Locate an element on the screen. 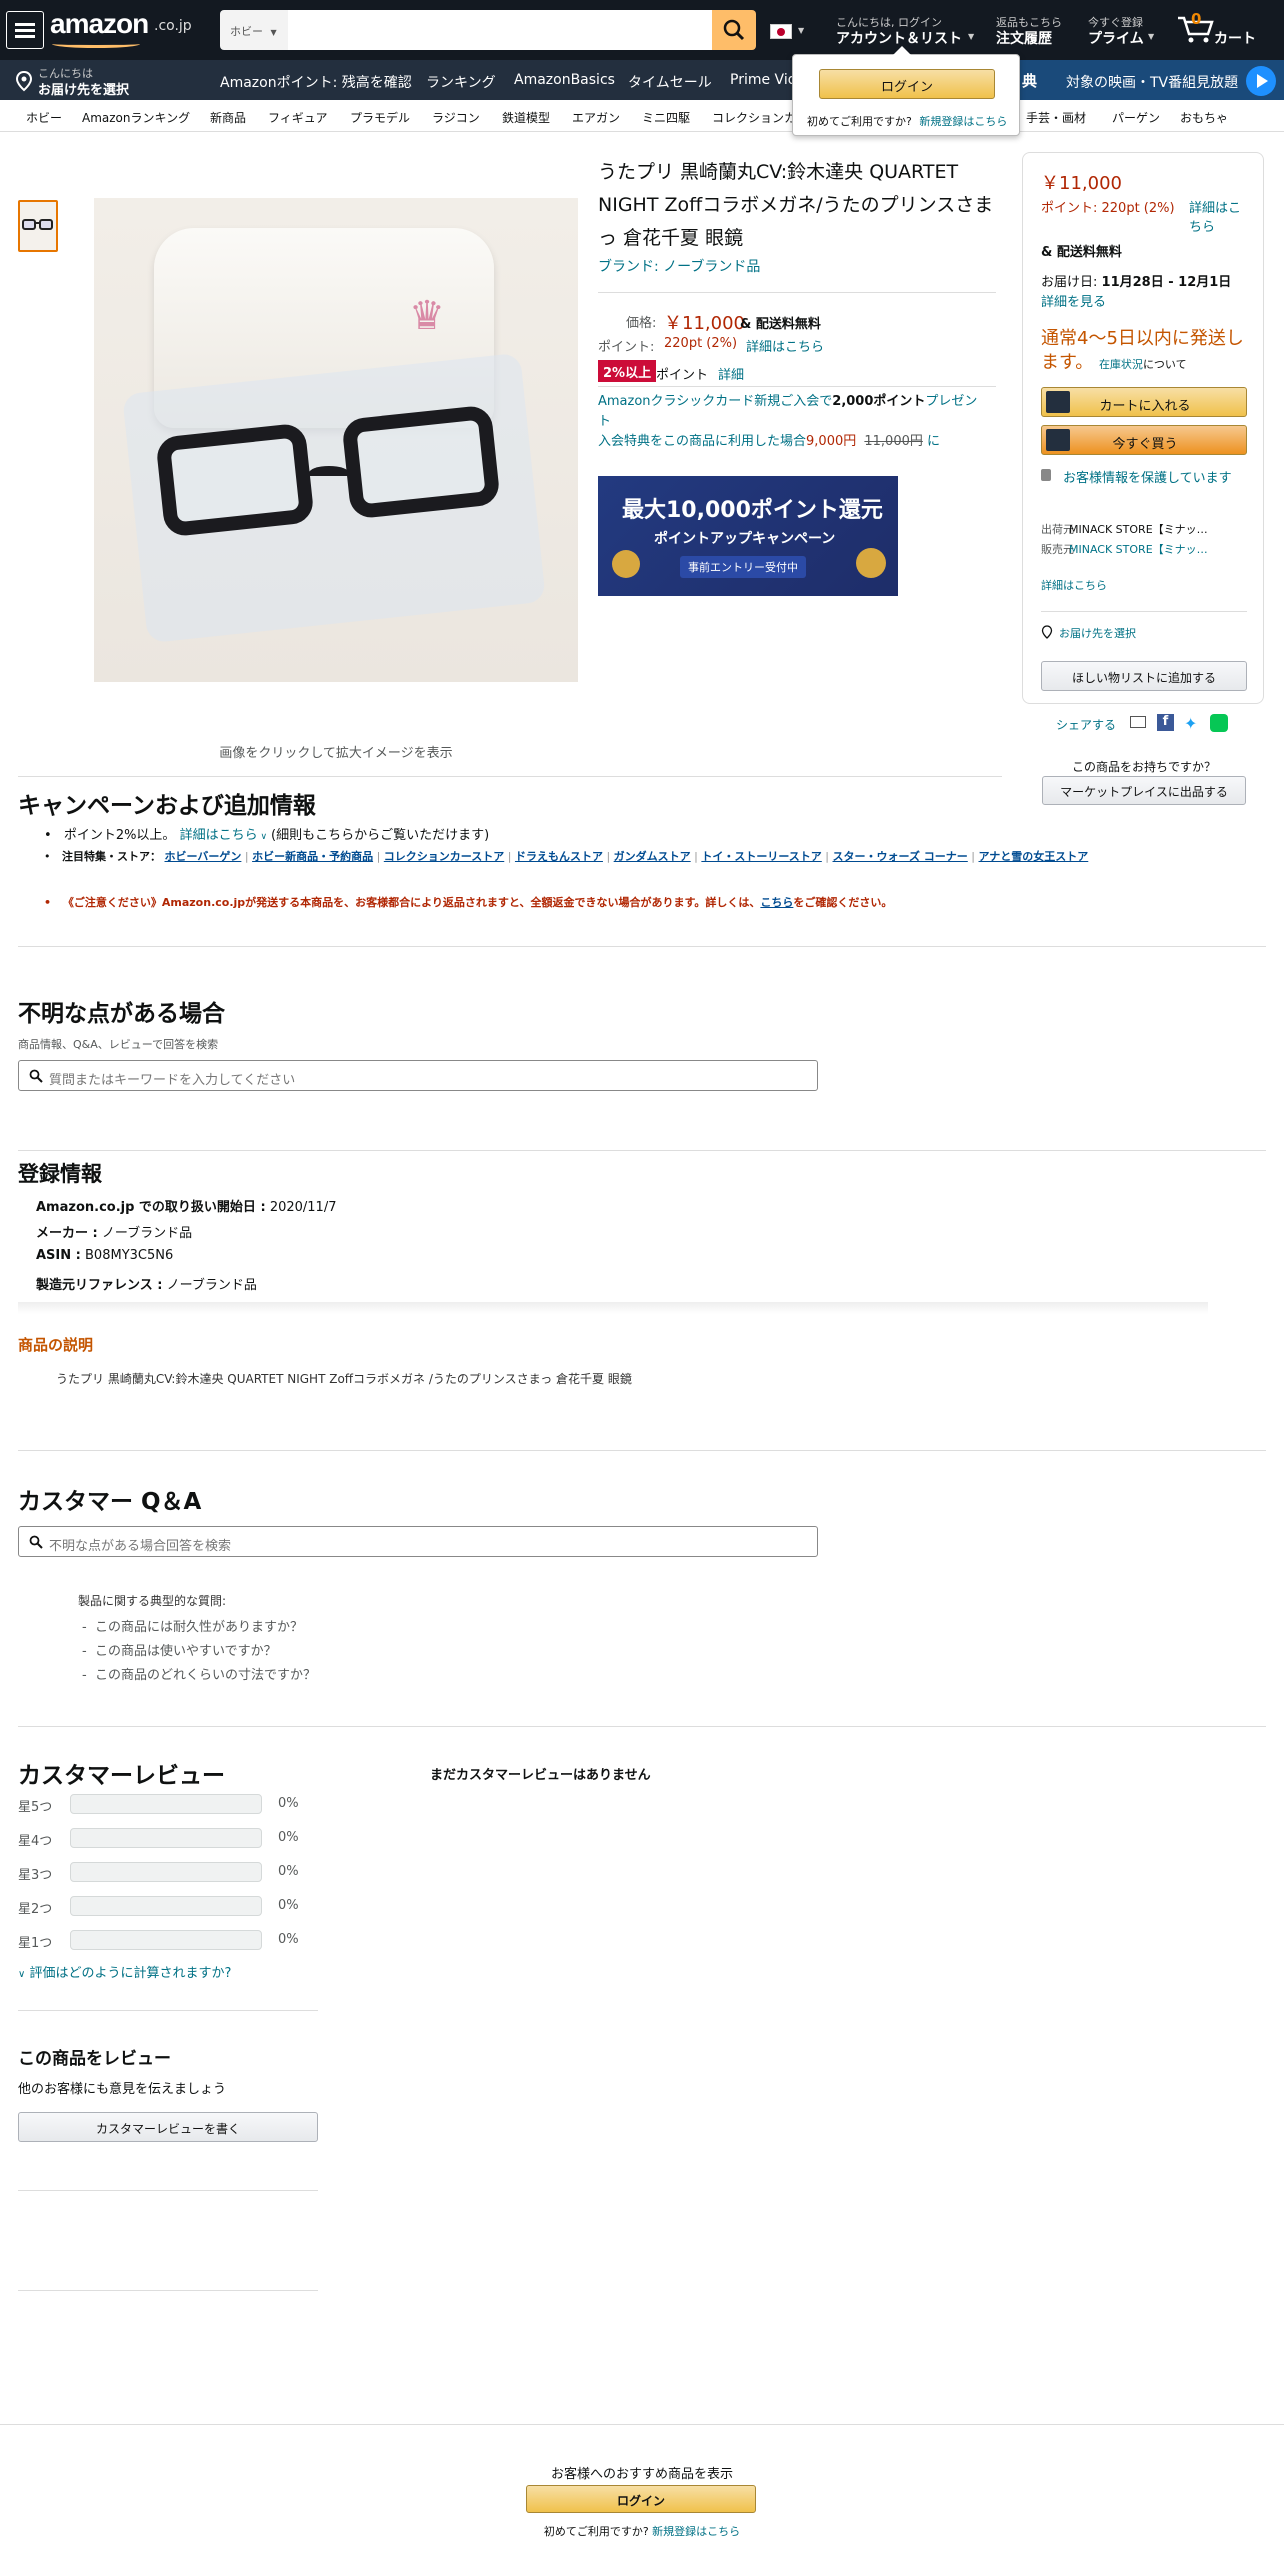  cart-label: カート is located at coordinates (1235, 38).